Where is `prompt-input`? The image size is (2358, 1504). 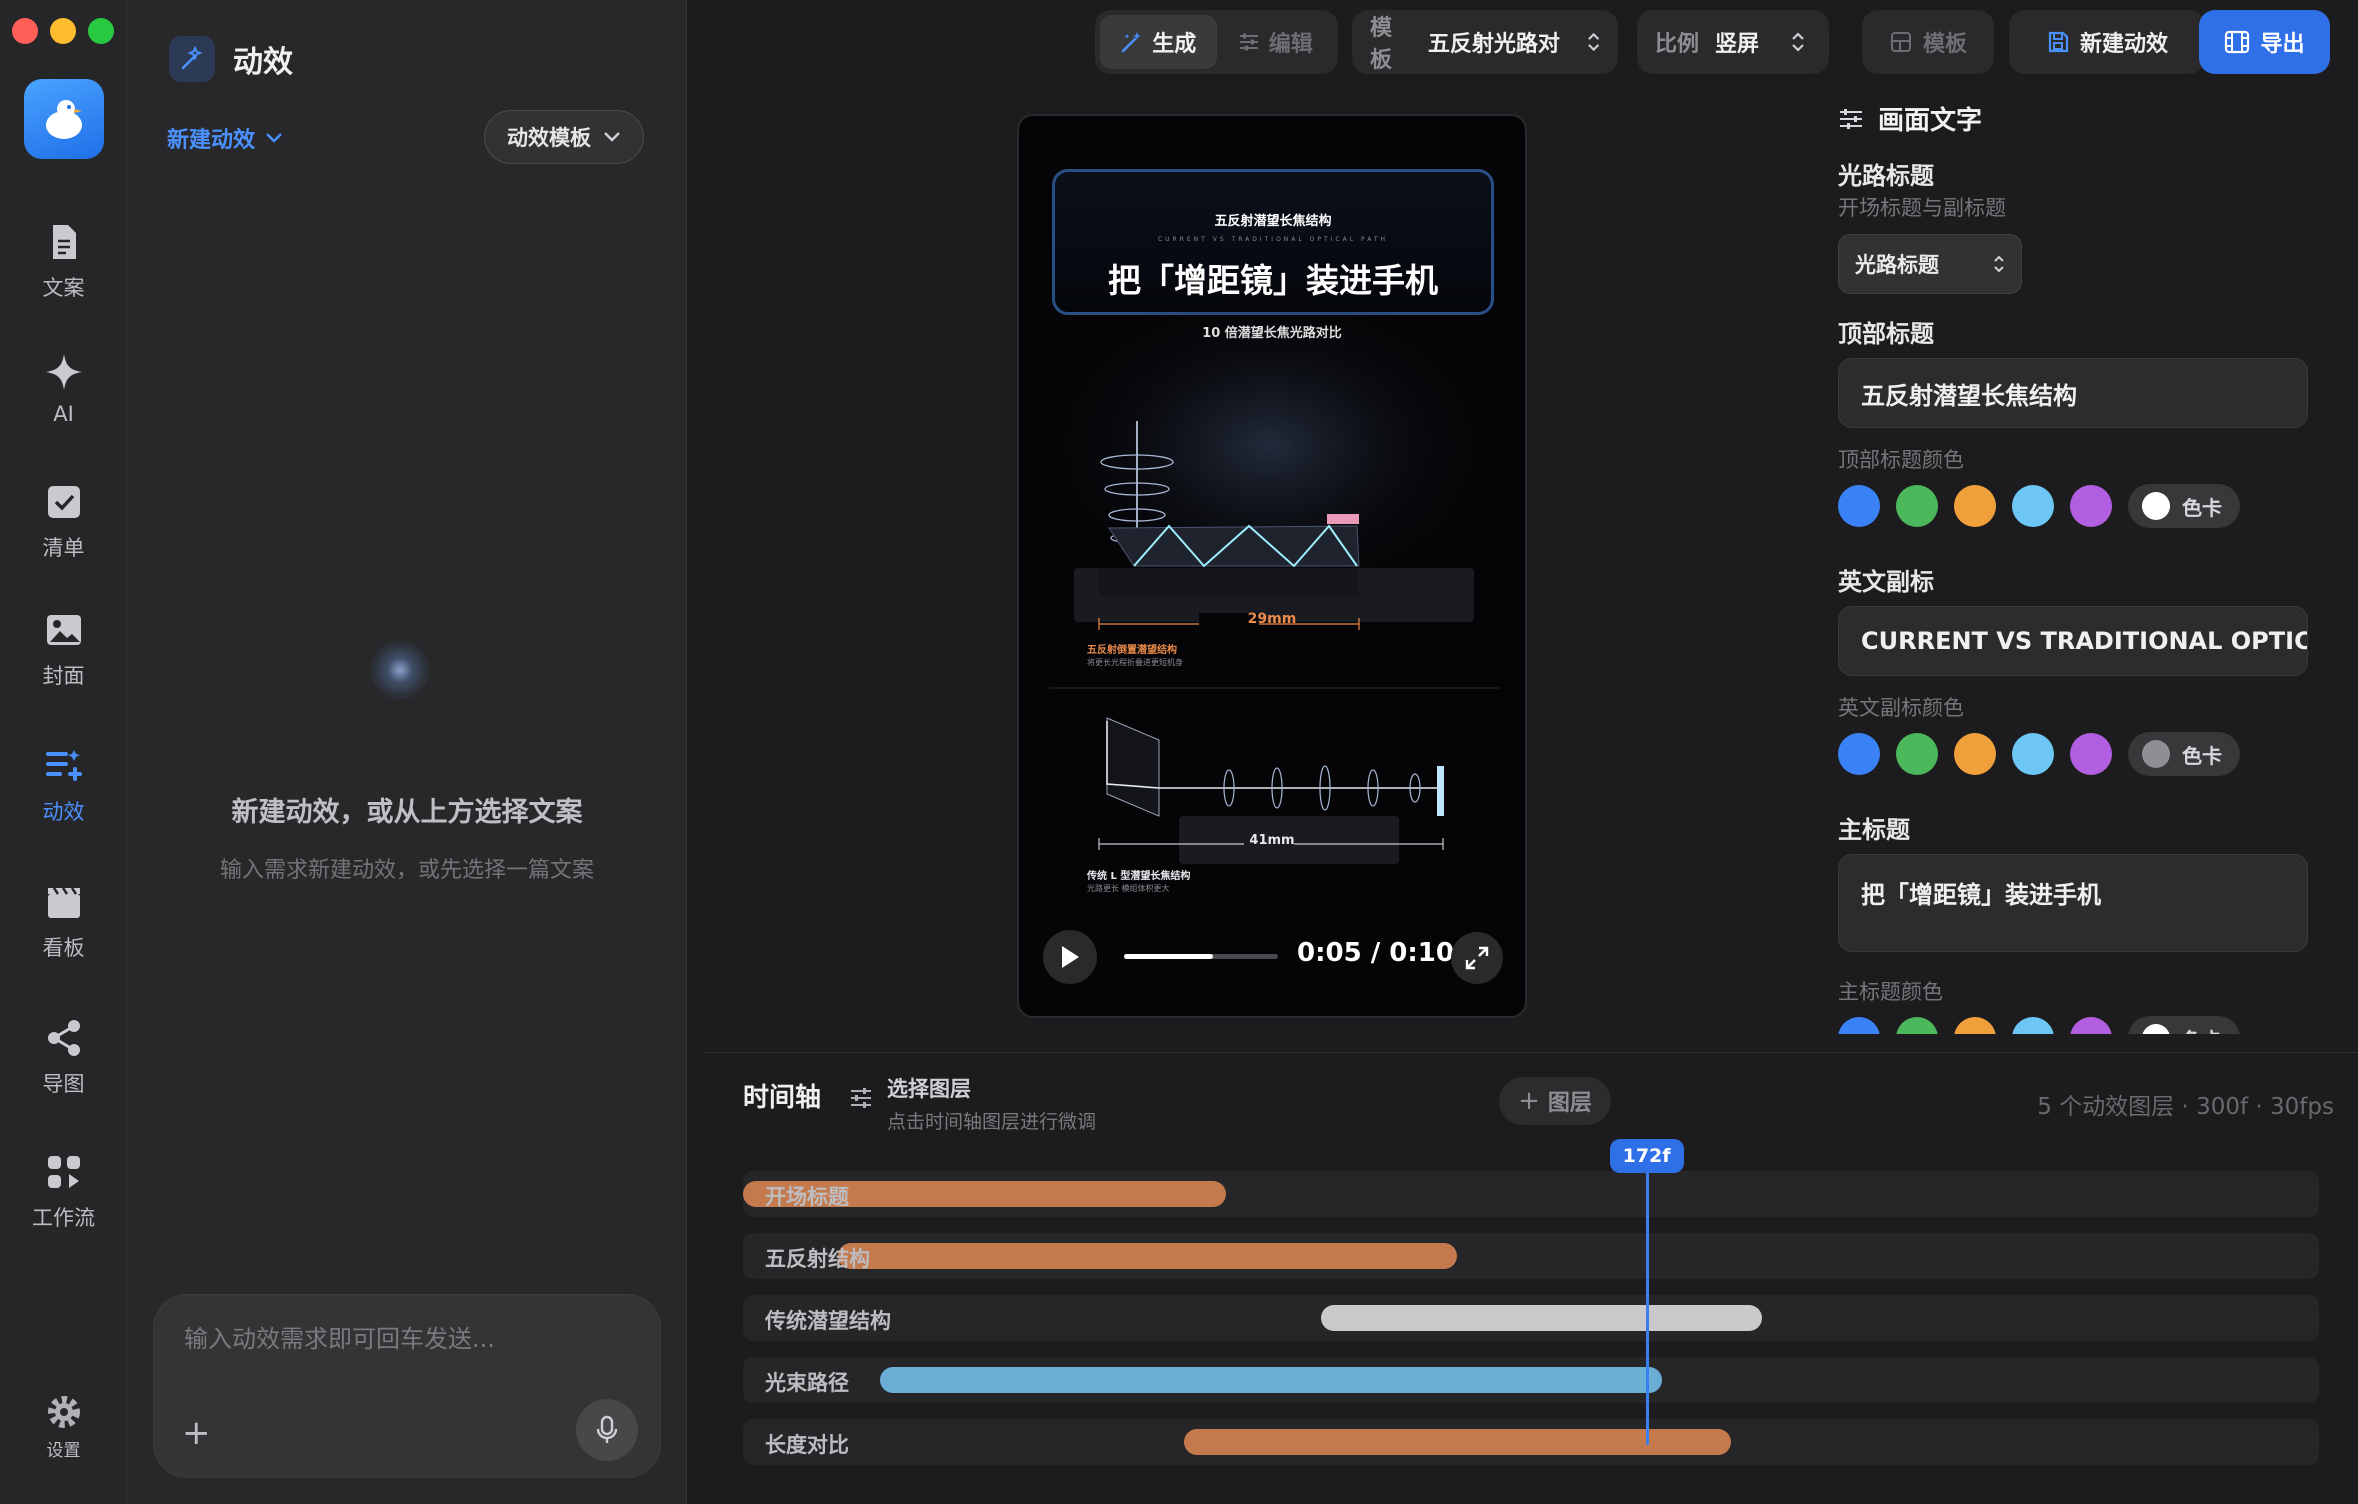 prompt-input is located at coordinates (404, 1339).